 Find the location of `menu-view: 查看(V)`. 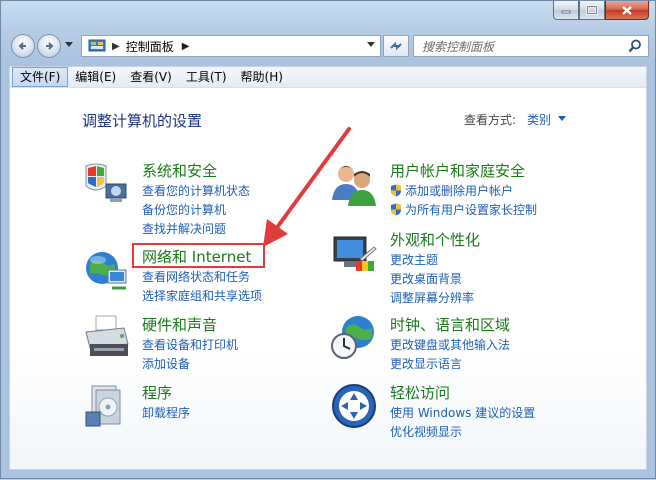

menu-view: 查看(V) is located at coordinates (151, 77).